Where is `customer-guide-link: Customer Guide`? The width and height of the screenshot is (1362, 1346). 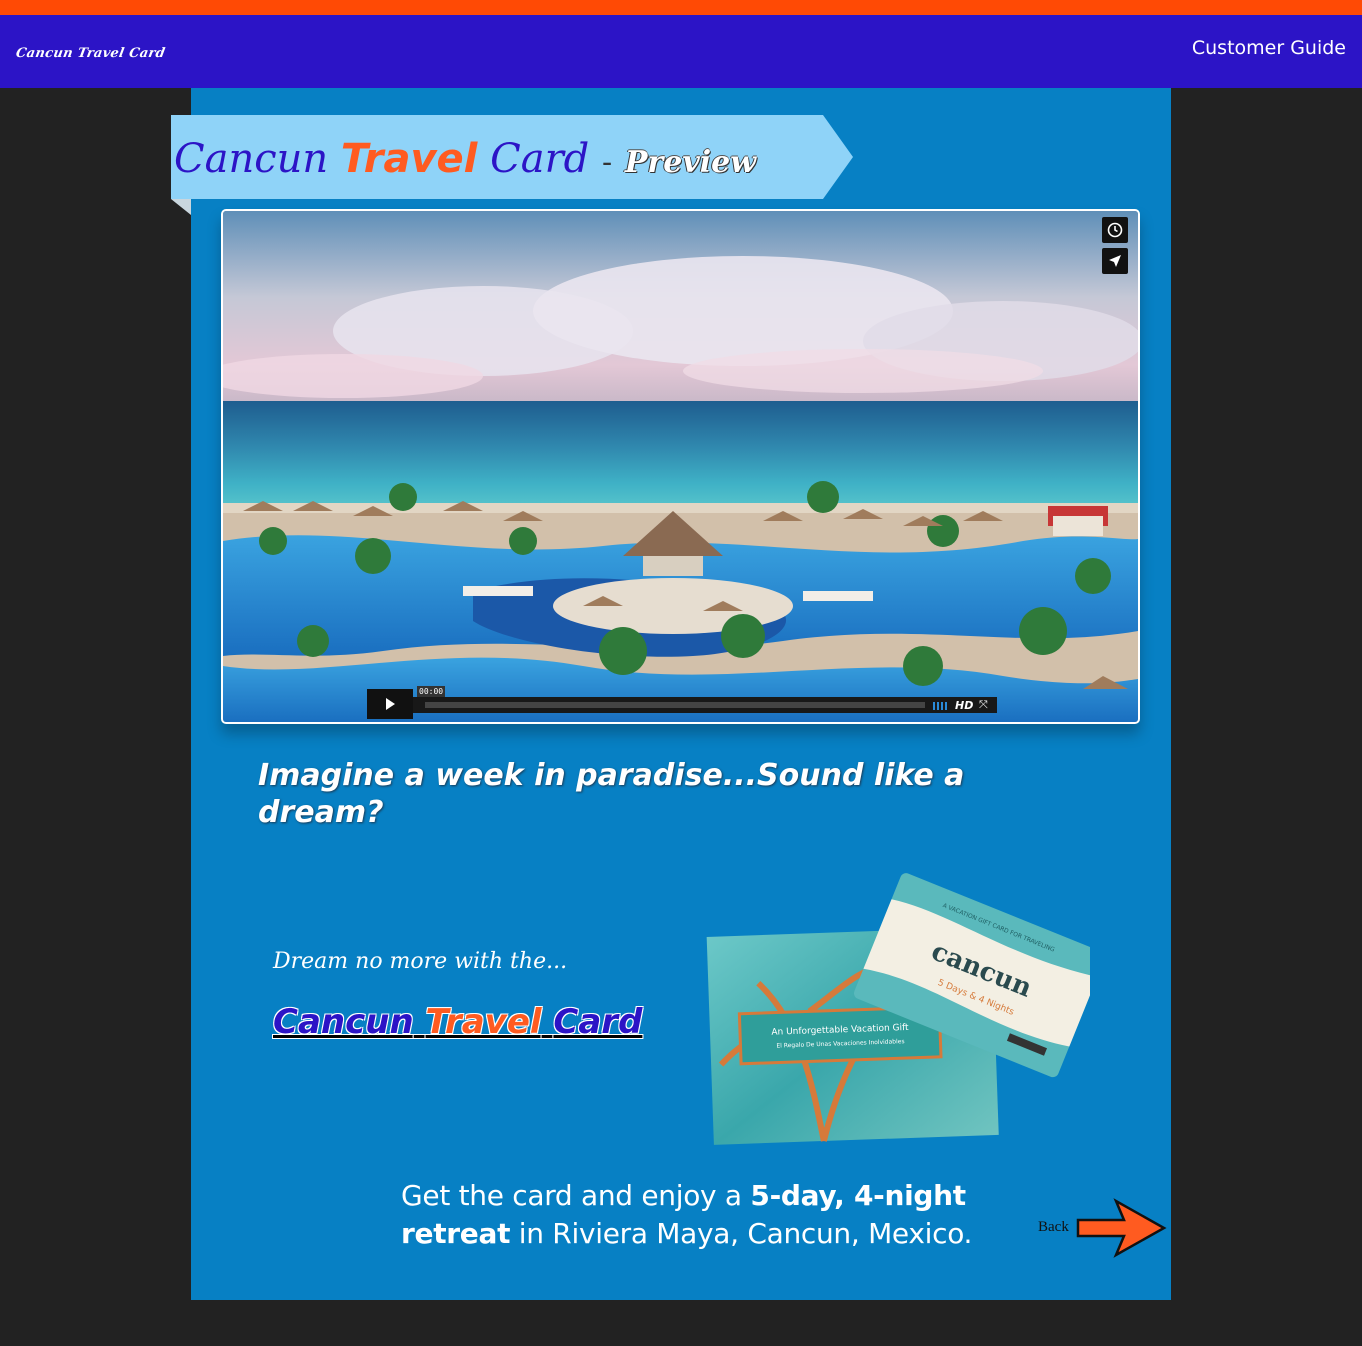
customer-guide-link: Customer Guide is located at coordinates (1269, 48).